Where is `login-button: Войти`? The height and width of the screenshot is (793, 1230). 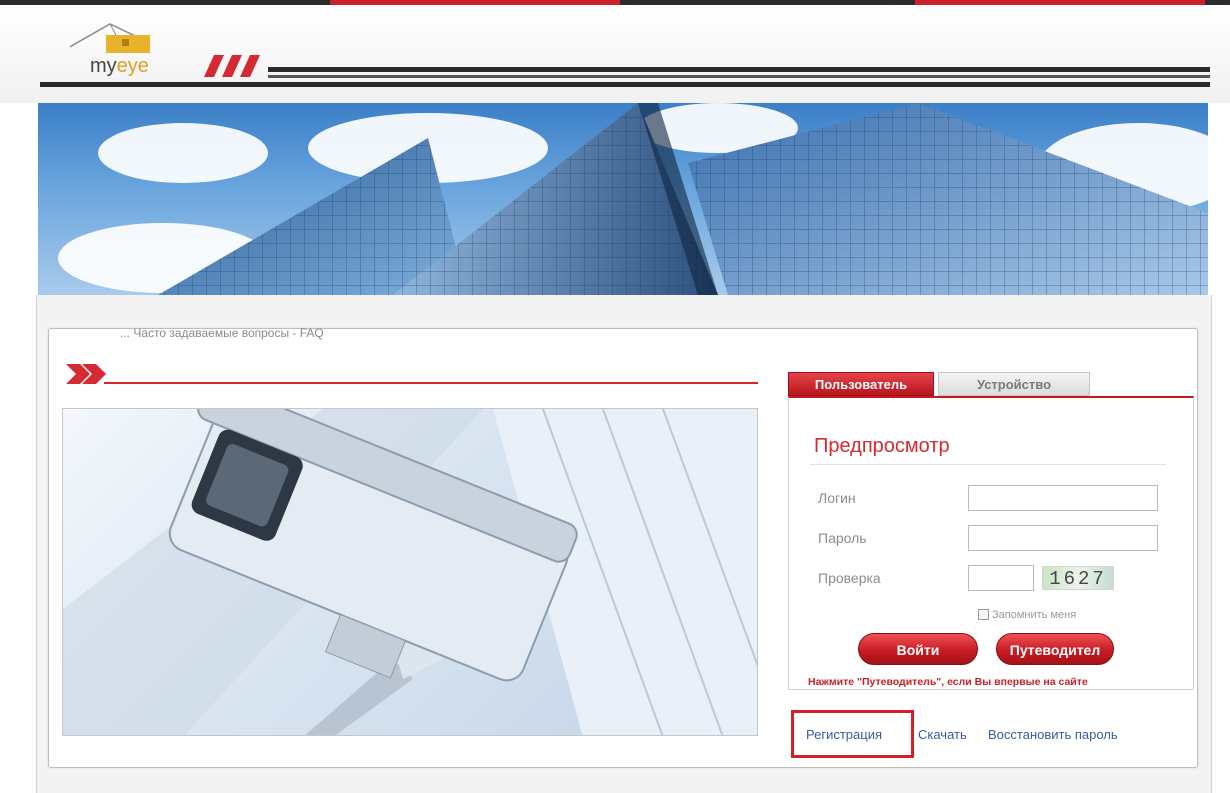
login-button: Войти is located at coordinates (918, 649).